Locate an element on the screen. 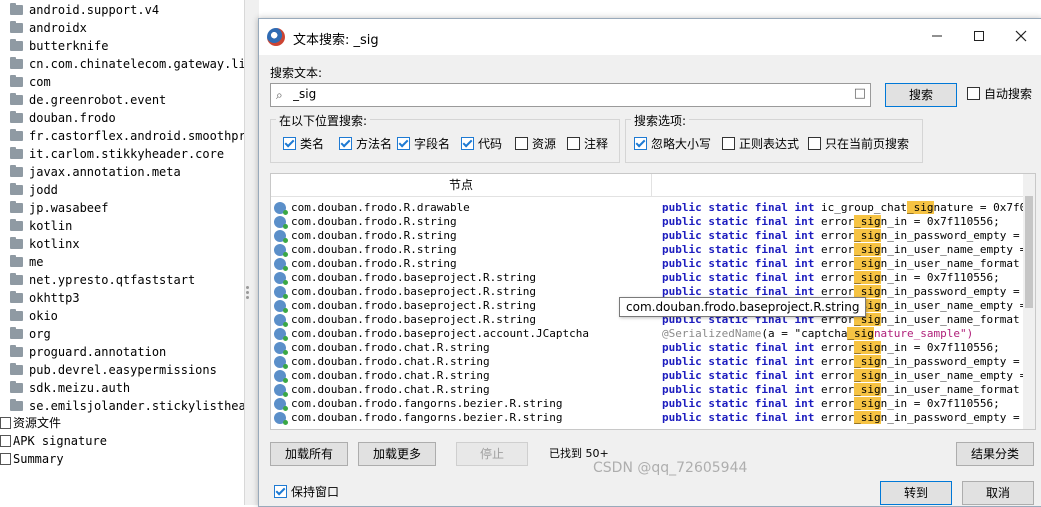  auto-search-checkbox: 自动搜索 is located at coordinates (999, 94).